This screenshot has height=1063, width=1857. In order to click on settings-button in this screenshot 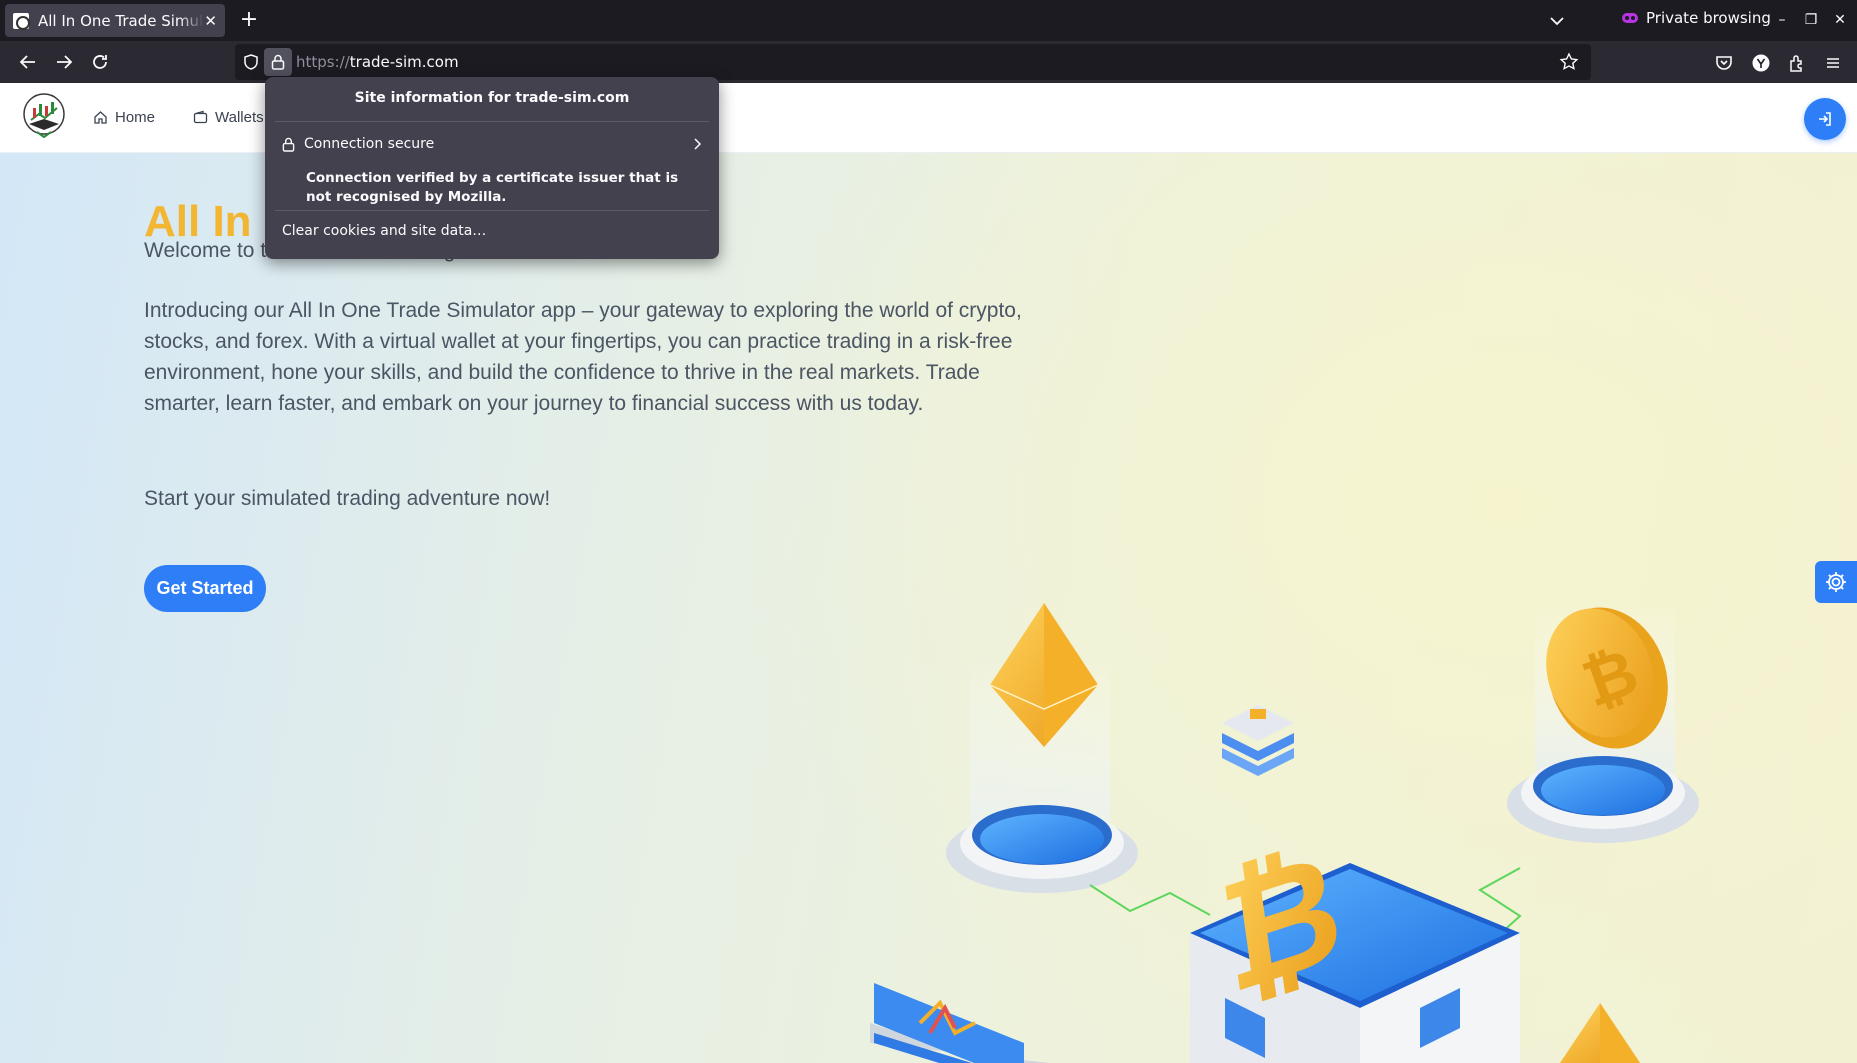, I will do `click(1836, 582)`.